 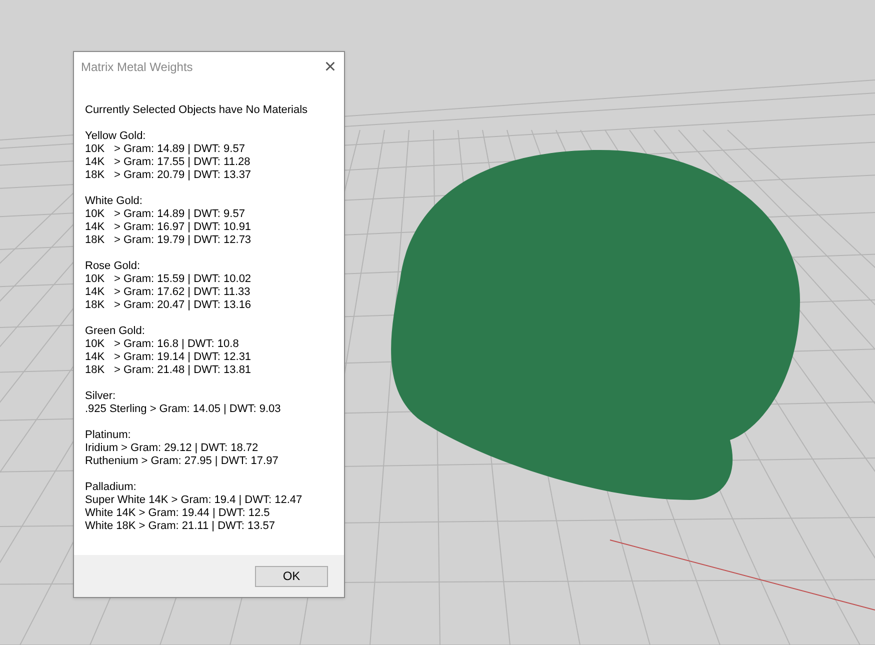 I want to click on weight-line: White 14K > Gram: 19.44 | DWT: 12.5, so click(x=178, y=513).